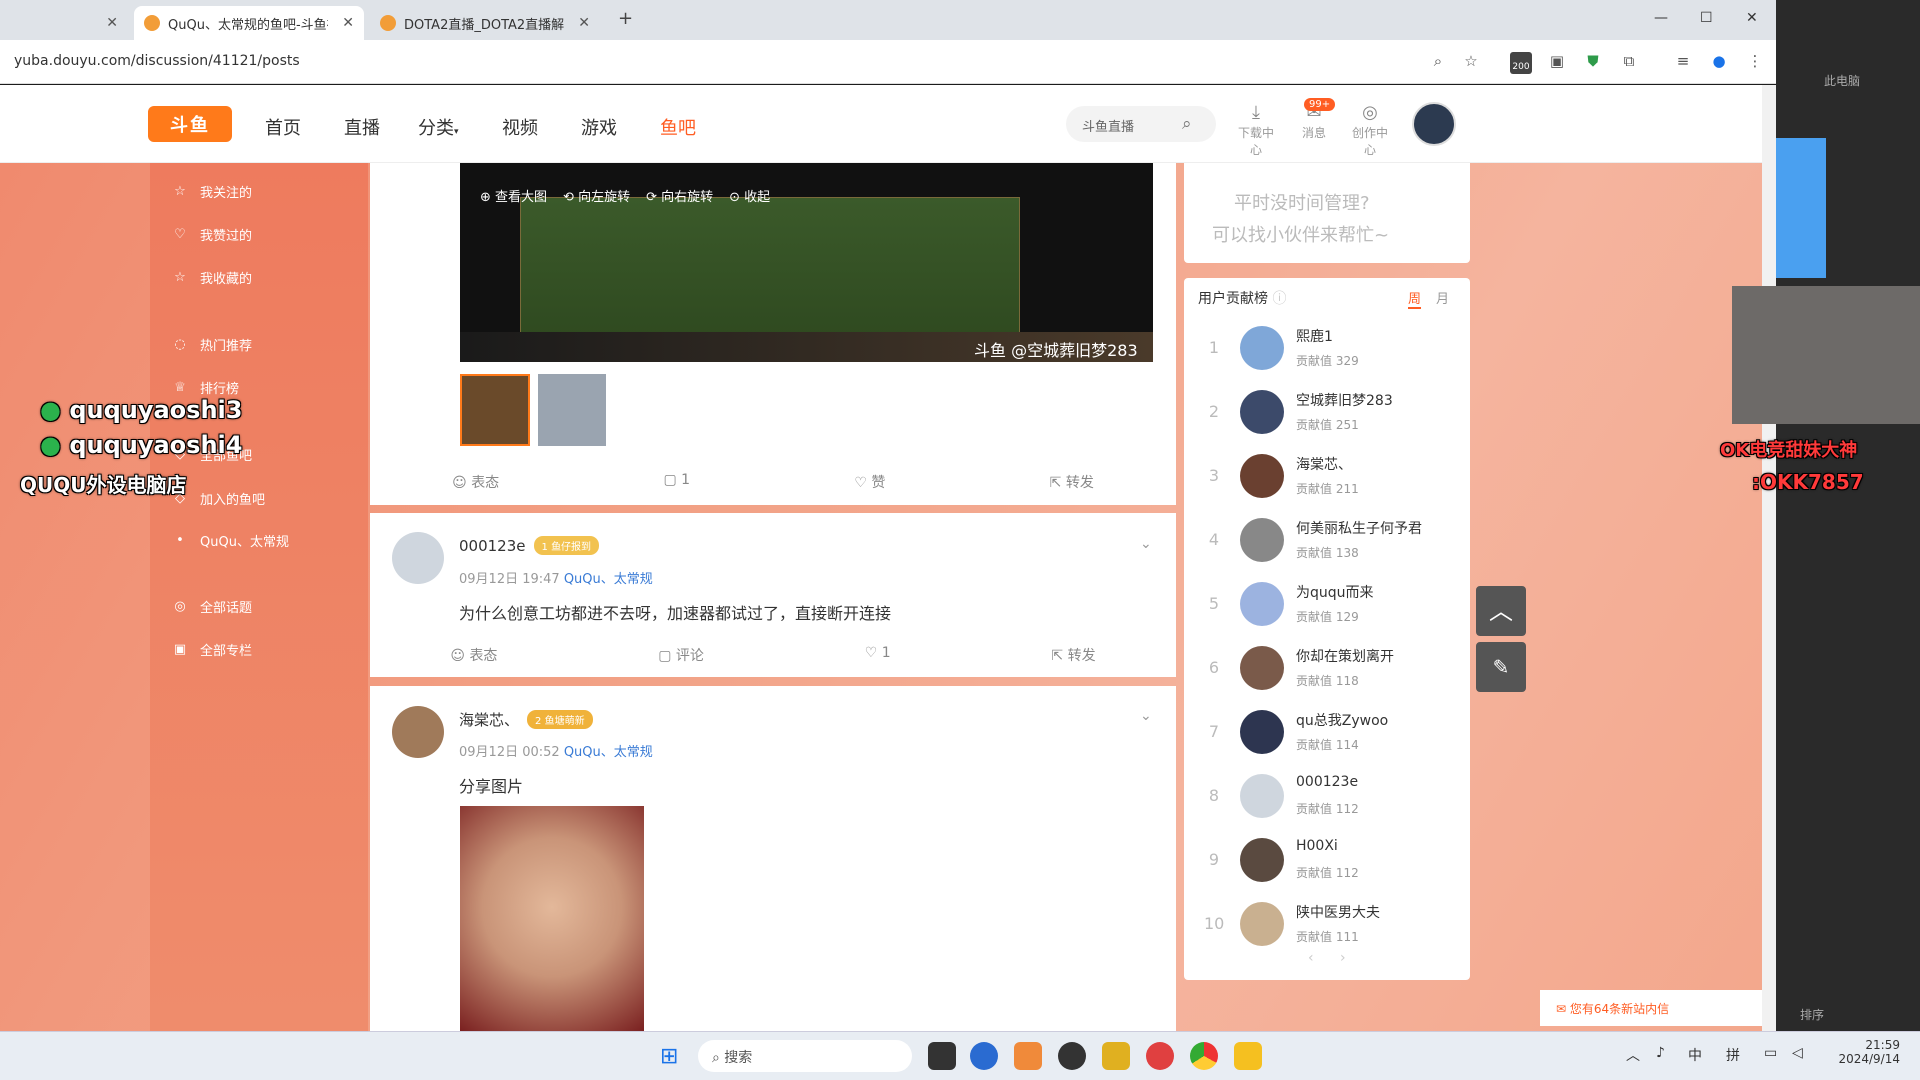 Image resolution: width=1920 pixels, height=1080 pixels. I want to click on maximize-button: ☐, so click(1706, 18).